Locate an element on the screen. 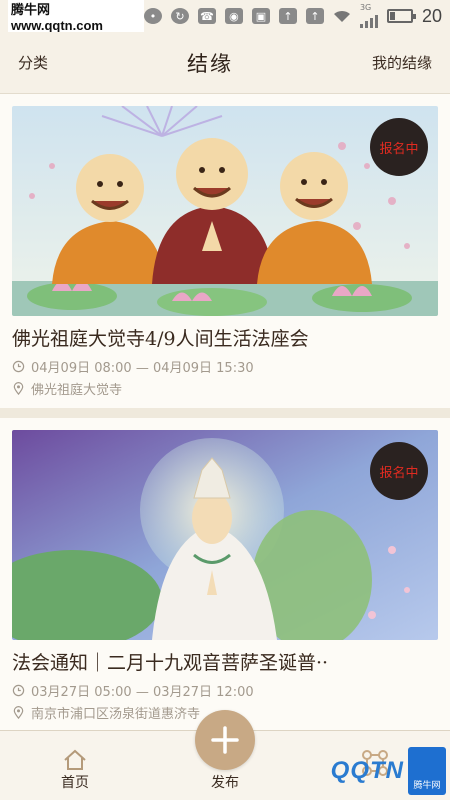 The image size is (450, 800). chat-icon: • is located at coordinates (152, 16).